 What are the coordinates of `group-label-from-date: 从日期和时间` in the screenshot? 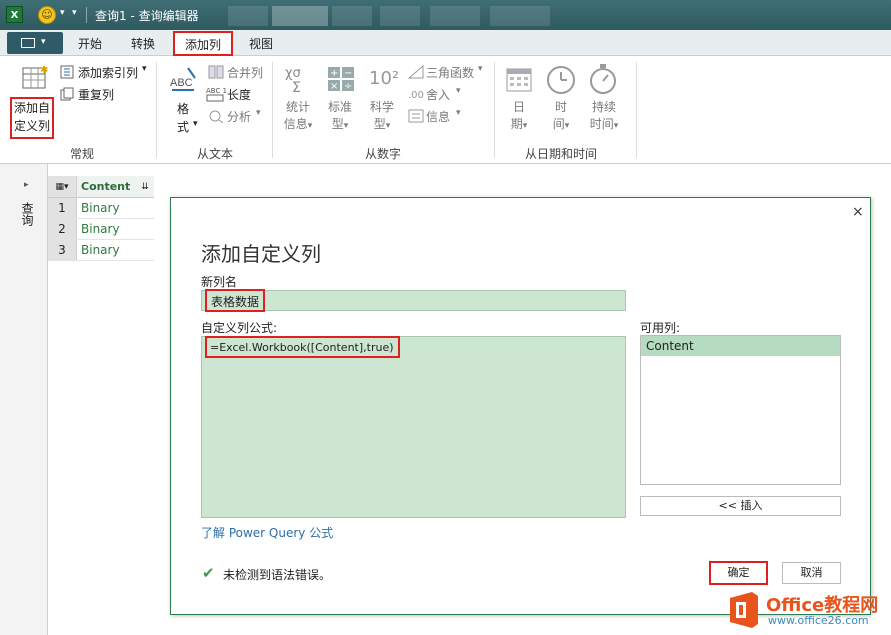 It's located at (561, 154).